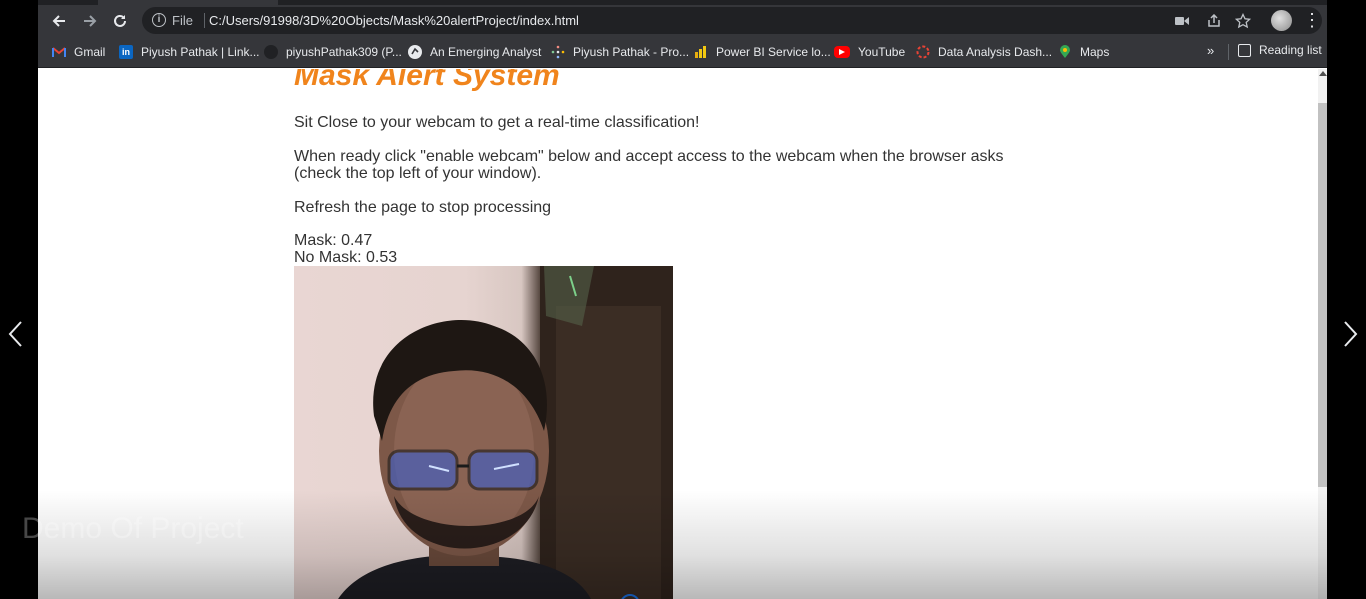 The image size is (1366, 599). Describe the element at coordinates (1290, 50) in the screenshot. I see `reading-list-label: Reading list` at that location.